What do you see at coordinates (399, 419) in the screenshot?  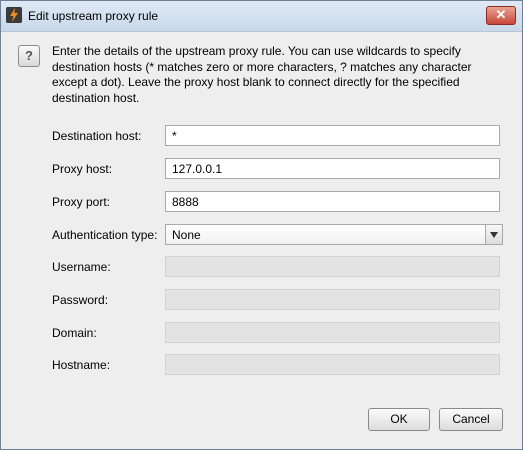 I see `ok-button: OK` at bounding box center [399, 419].